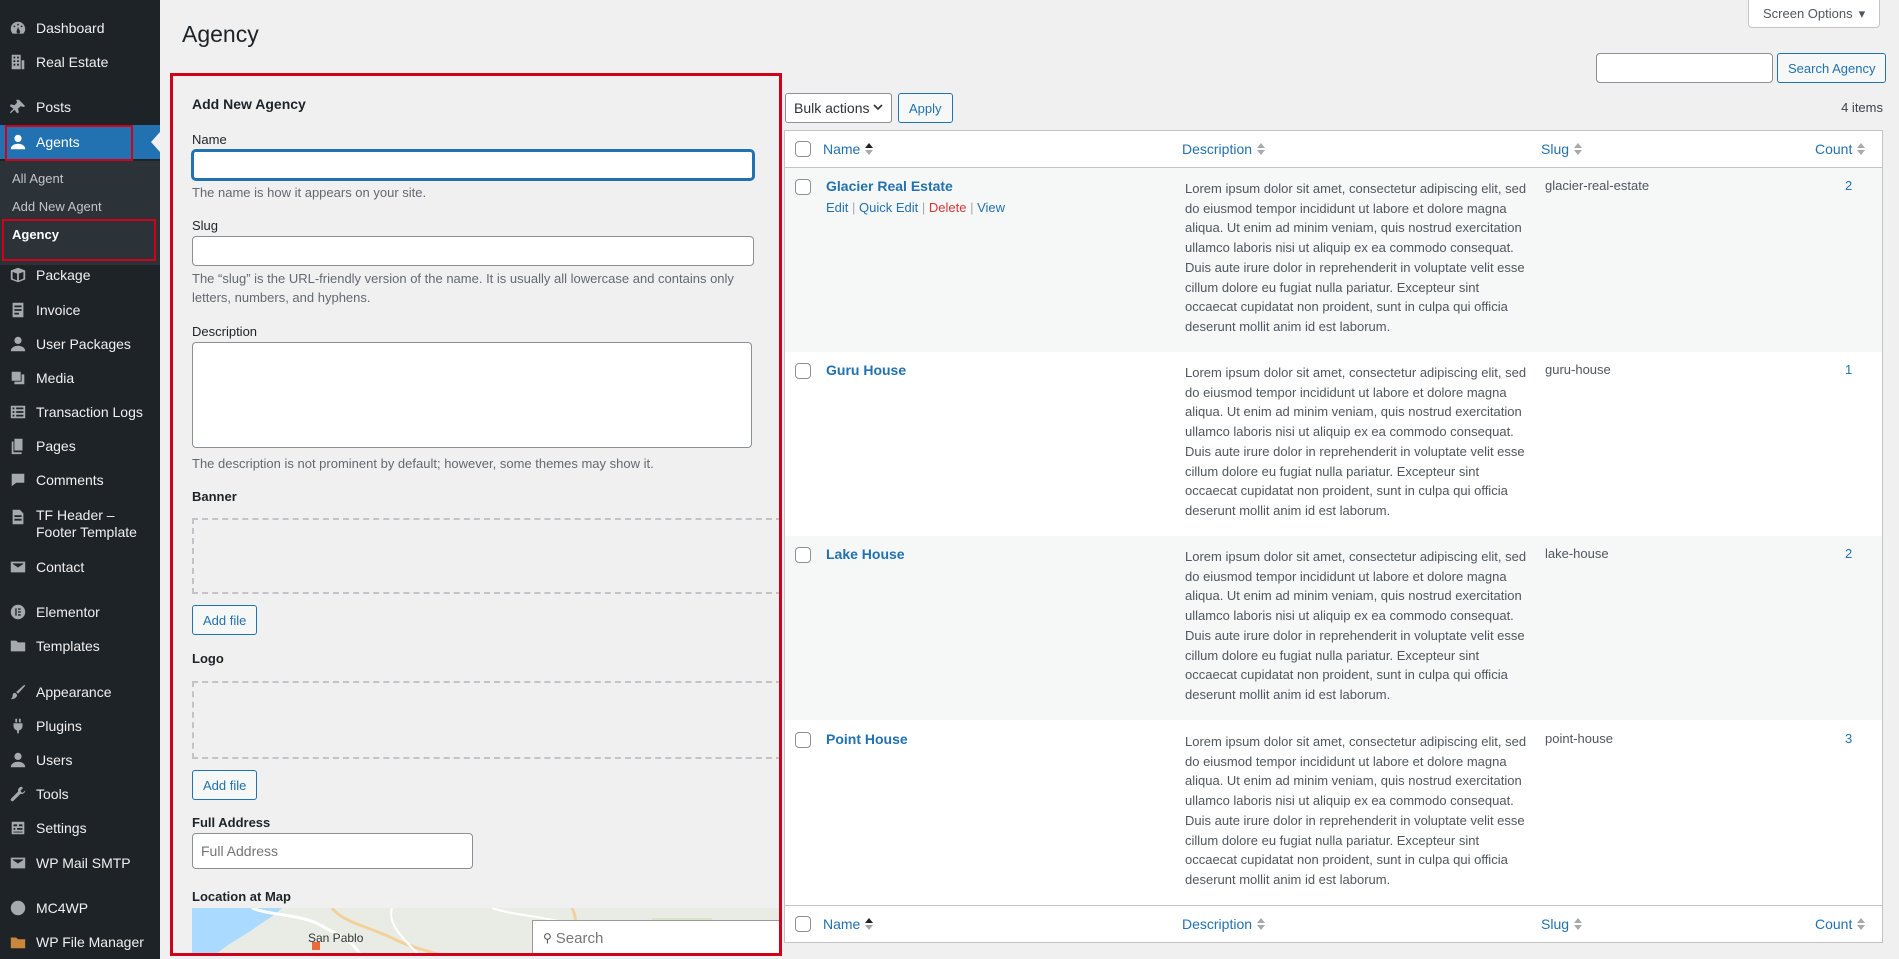 The image size is (1899, 959). What do you see at coordinates (1840, 924) in the screenshot?
I see `footer-column-count: Count` at bounding box center [1840, 924].